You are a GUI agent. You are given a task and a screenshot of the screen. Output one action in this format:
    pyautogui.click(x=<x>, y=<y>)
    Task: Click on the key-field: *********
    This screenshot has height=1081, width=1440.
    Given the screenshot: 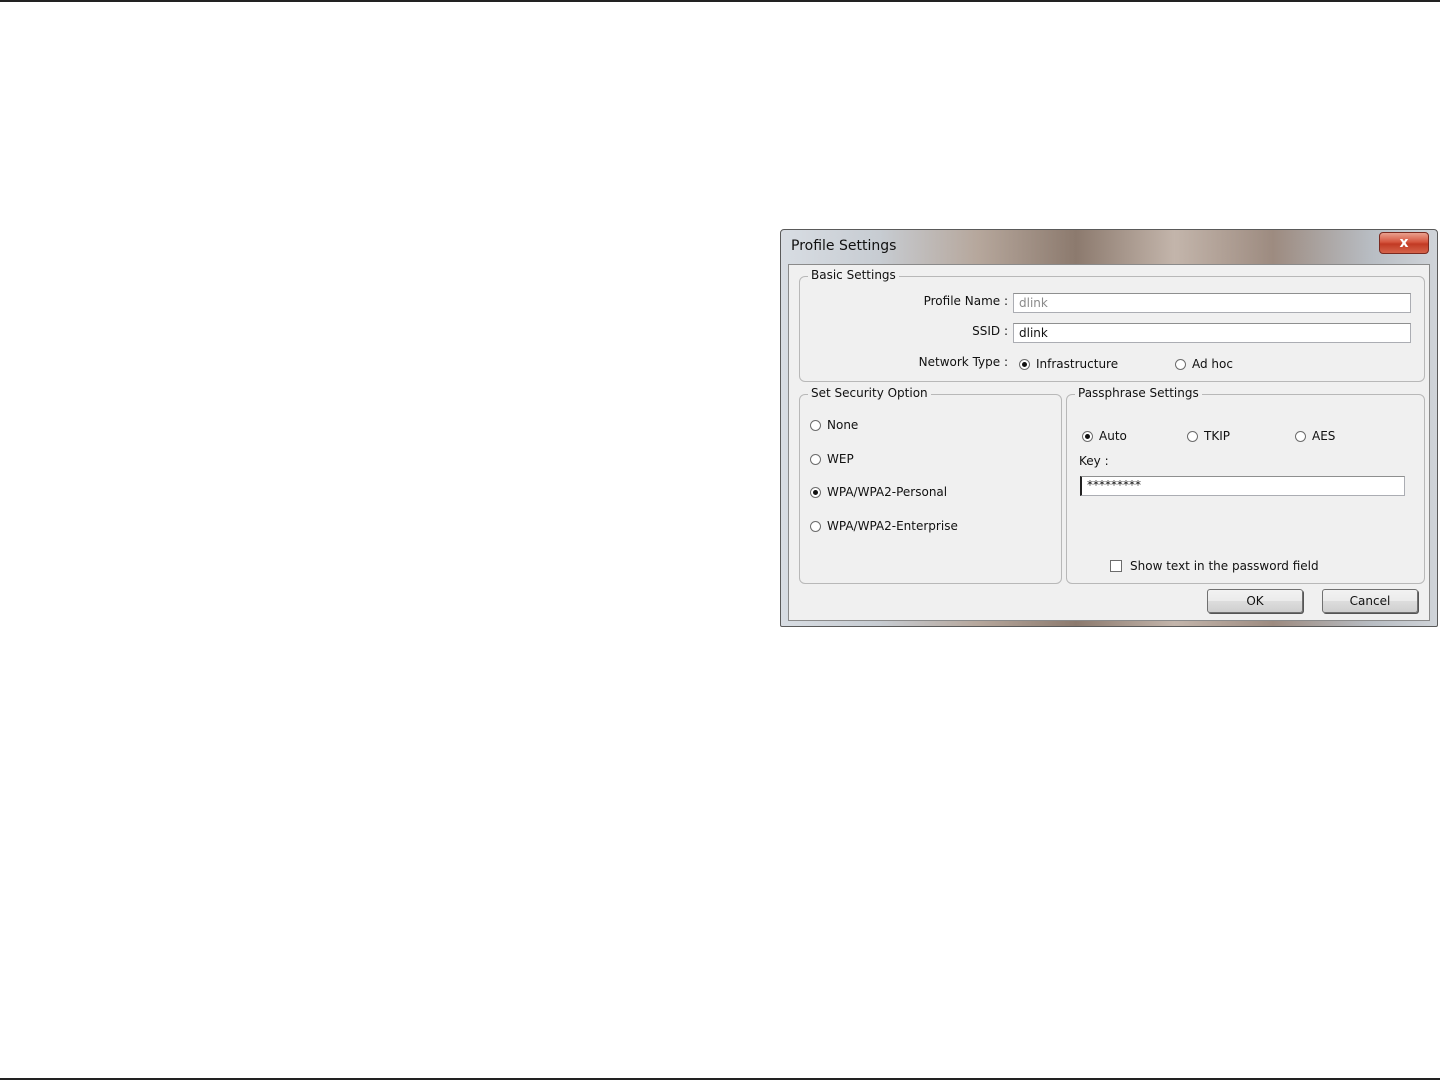 What is the action you would take?
    pyautogui.click(x=1242, y=486)
    